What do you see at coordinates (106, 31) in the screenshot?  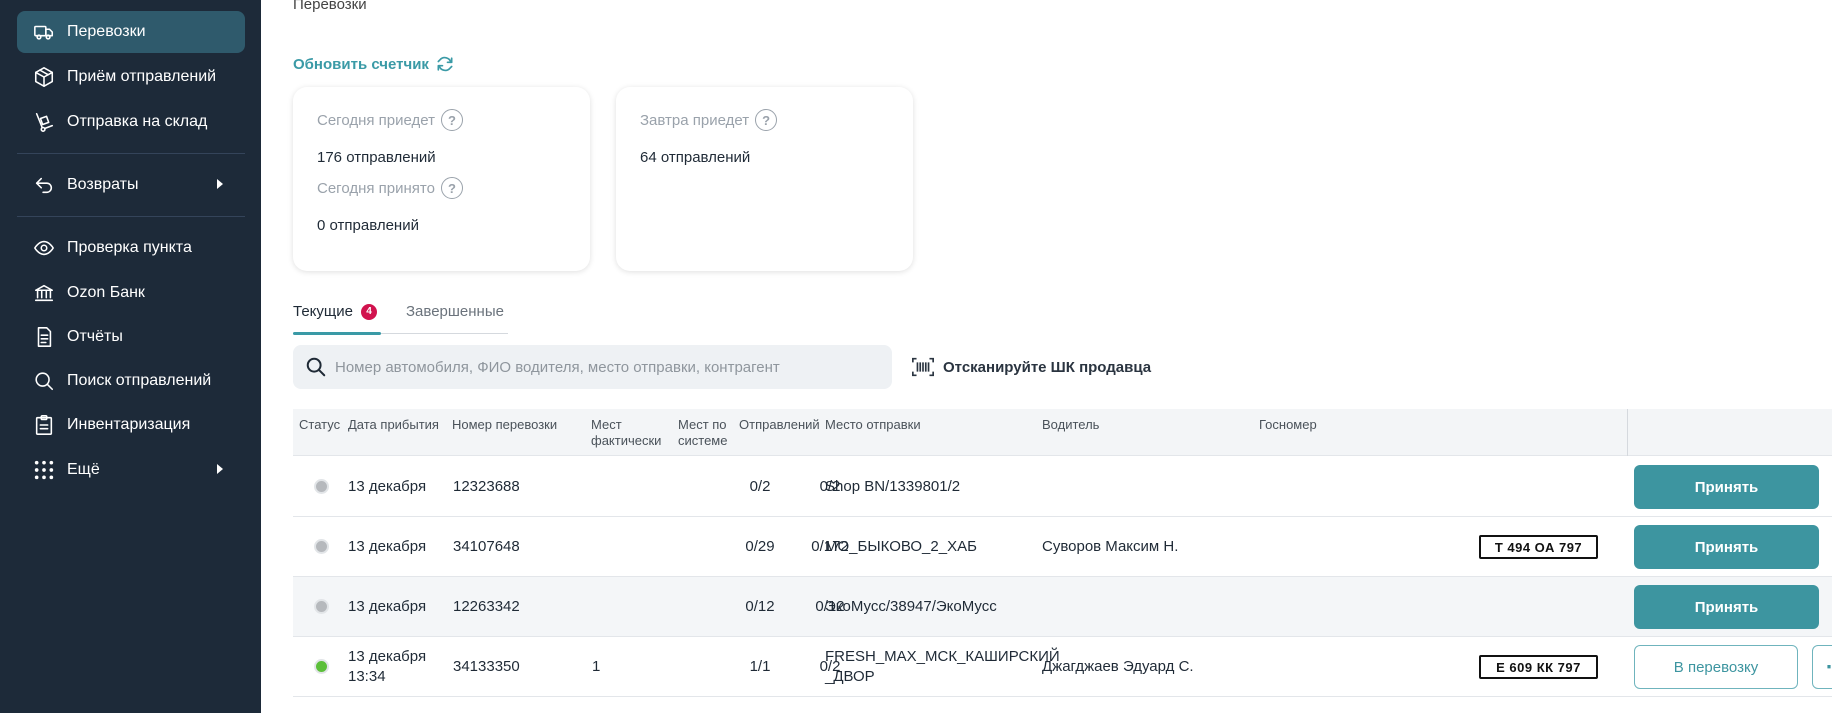 I see `sidebar-item-label: Перевозки` at bounding box center [106, 31].